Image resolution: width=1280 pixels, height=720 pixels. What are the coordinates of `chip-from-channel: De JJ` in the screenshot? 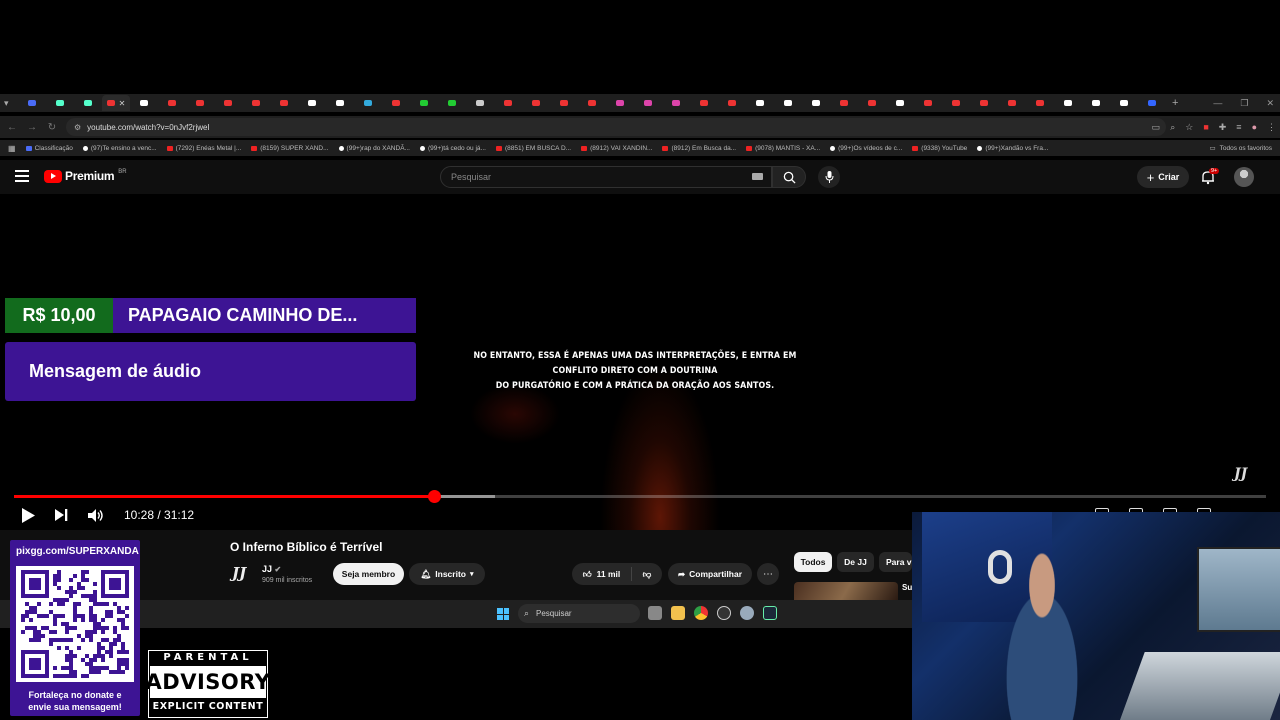 It's located at (855, 562).